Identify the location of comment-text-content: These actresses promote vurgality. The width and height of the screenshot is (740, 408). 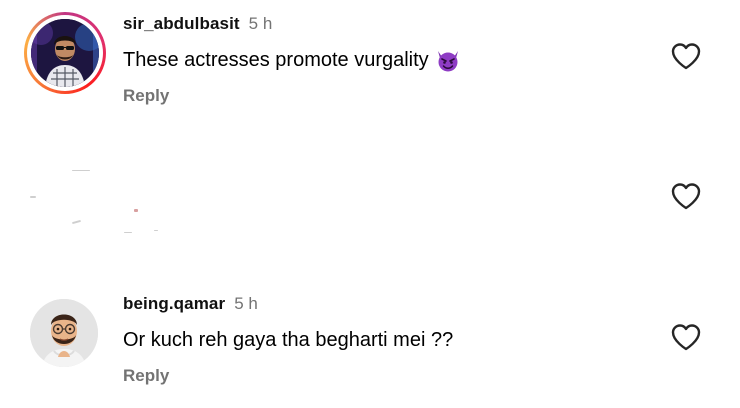
(276, 59).